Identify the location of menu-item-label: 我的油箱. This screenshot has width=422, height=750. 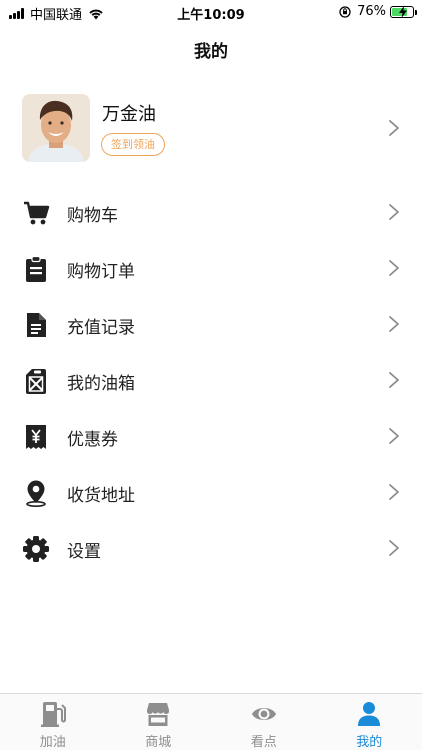
(101, 384).